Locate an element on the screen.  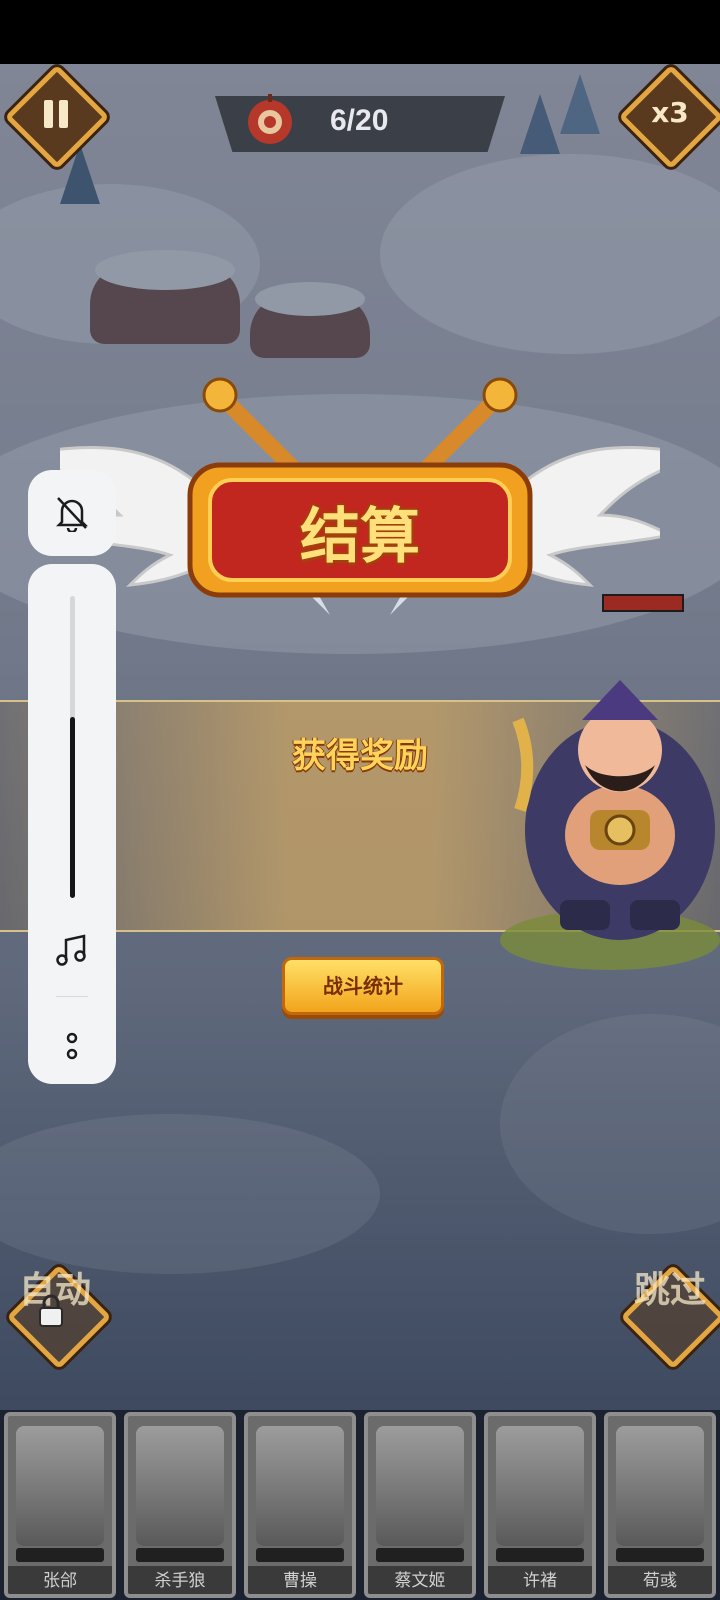
hero-card: 杀手狼 is located at coordinates (180, 1505).